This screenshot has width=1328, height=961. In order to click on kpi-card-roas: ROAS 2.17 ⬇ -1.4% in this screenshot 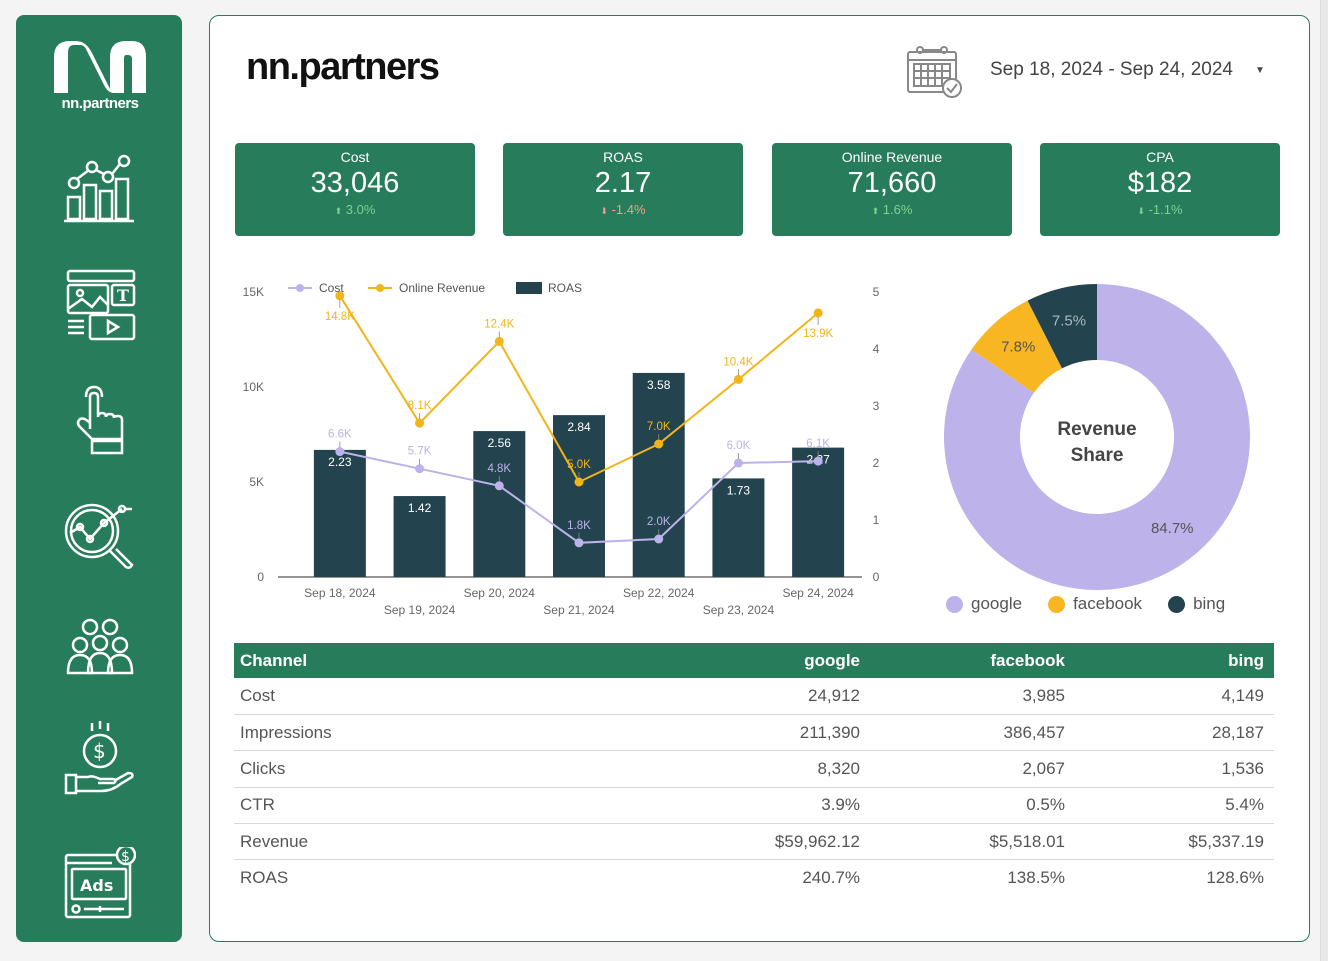, I will do `click(623, 189)`.